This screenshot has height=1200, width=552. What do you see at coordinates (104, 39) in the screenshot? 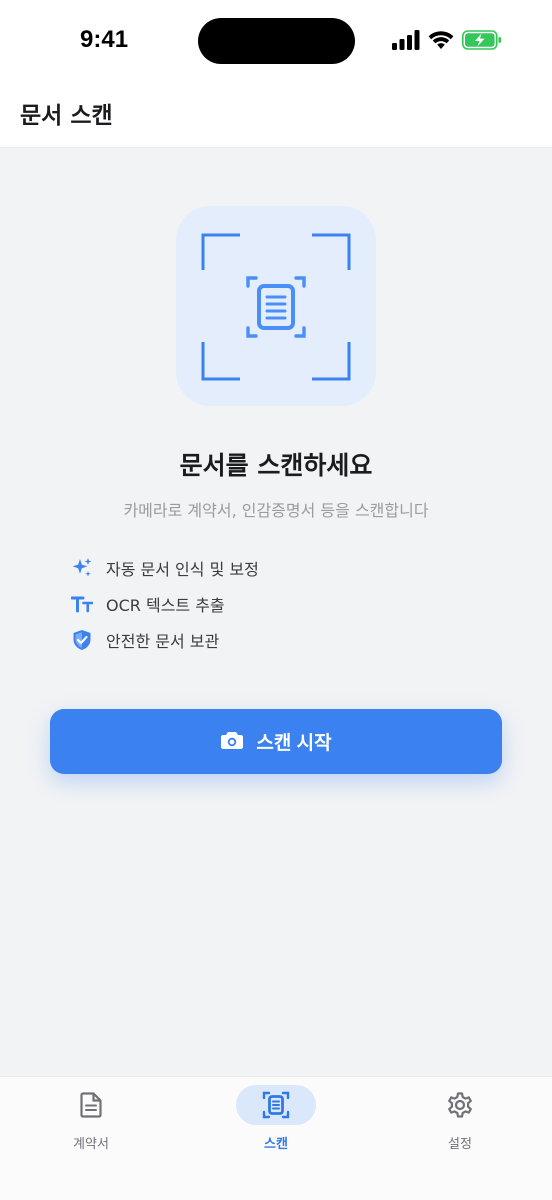
I see `status-time: 9:41` at bounding box center [104, 39].